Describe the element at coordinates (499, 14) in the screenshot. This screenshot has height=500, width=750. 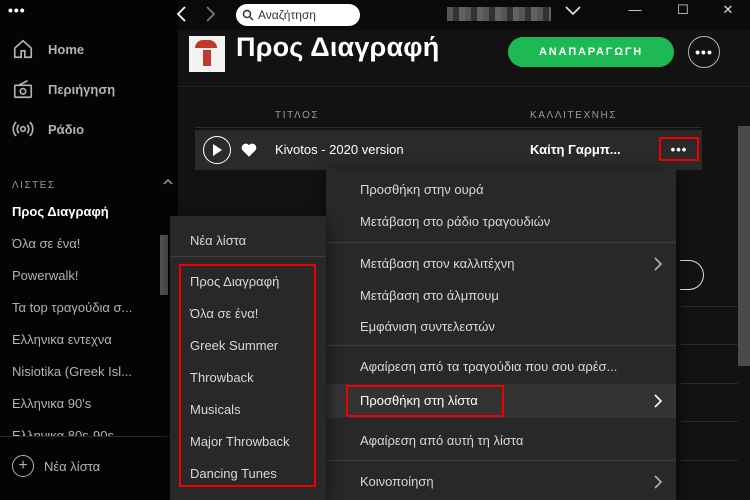
I see `user-profile-blurred` at that location.